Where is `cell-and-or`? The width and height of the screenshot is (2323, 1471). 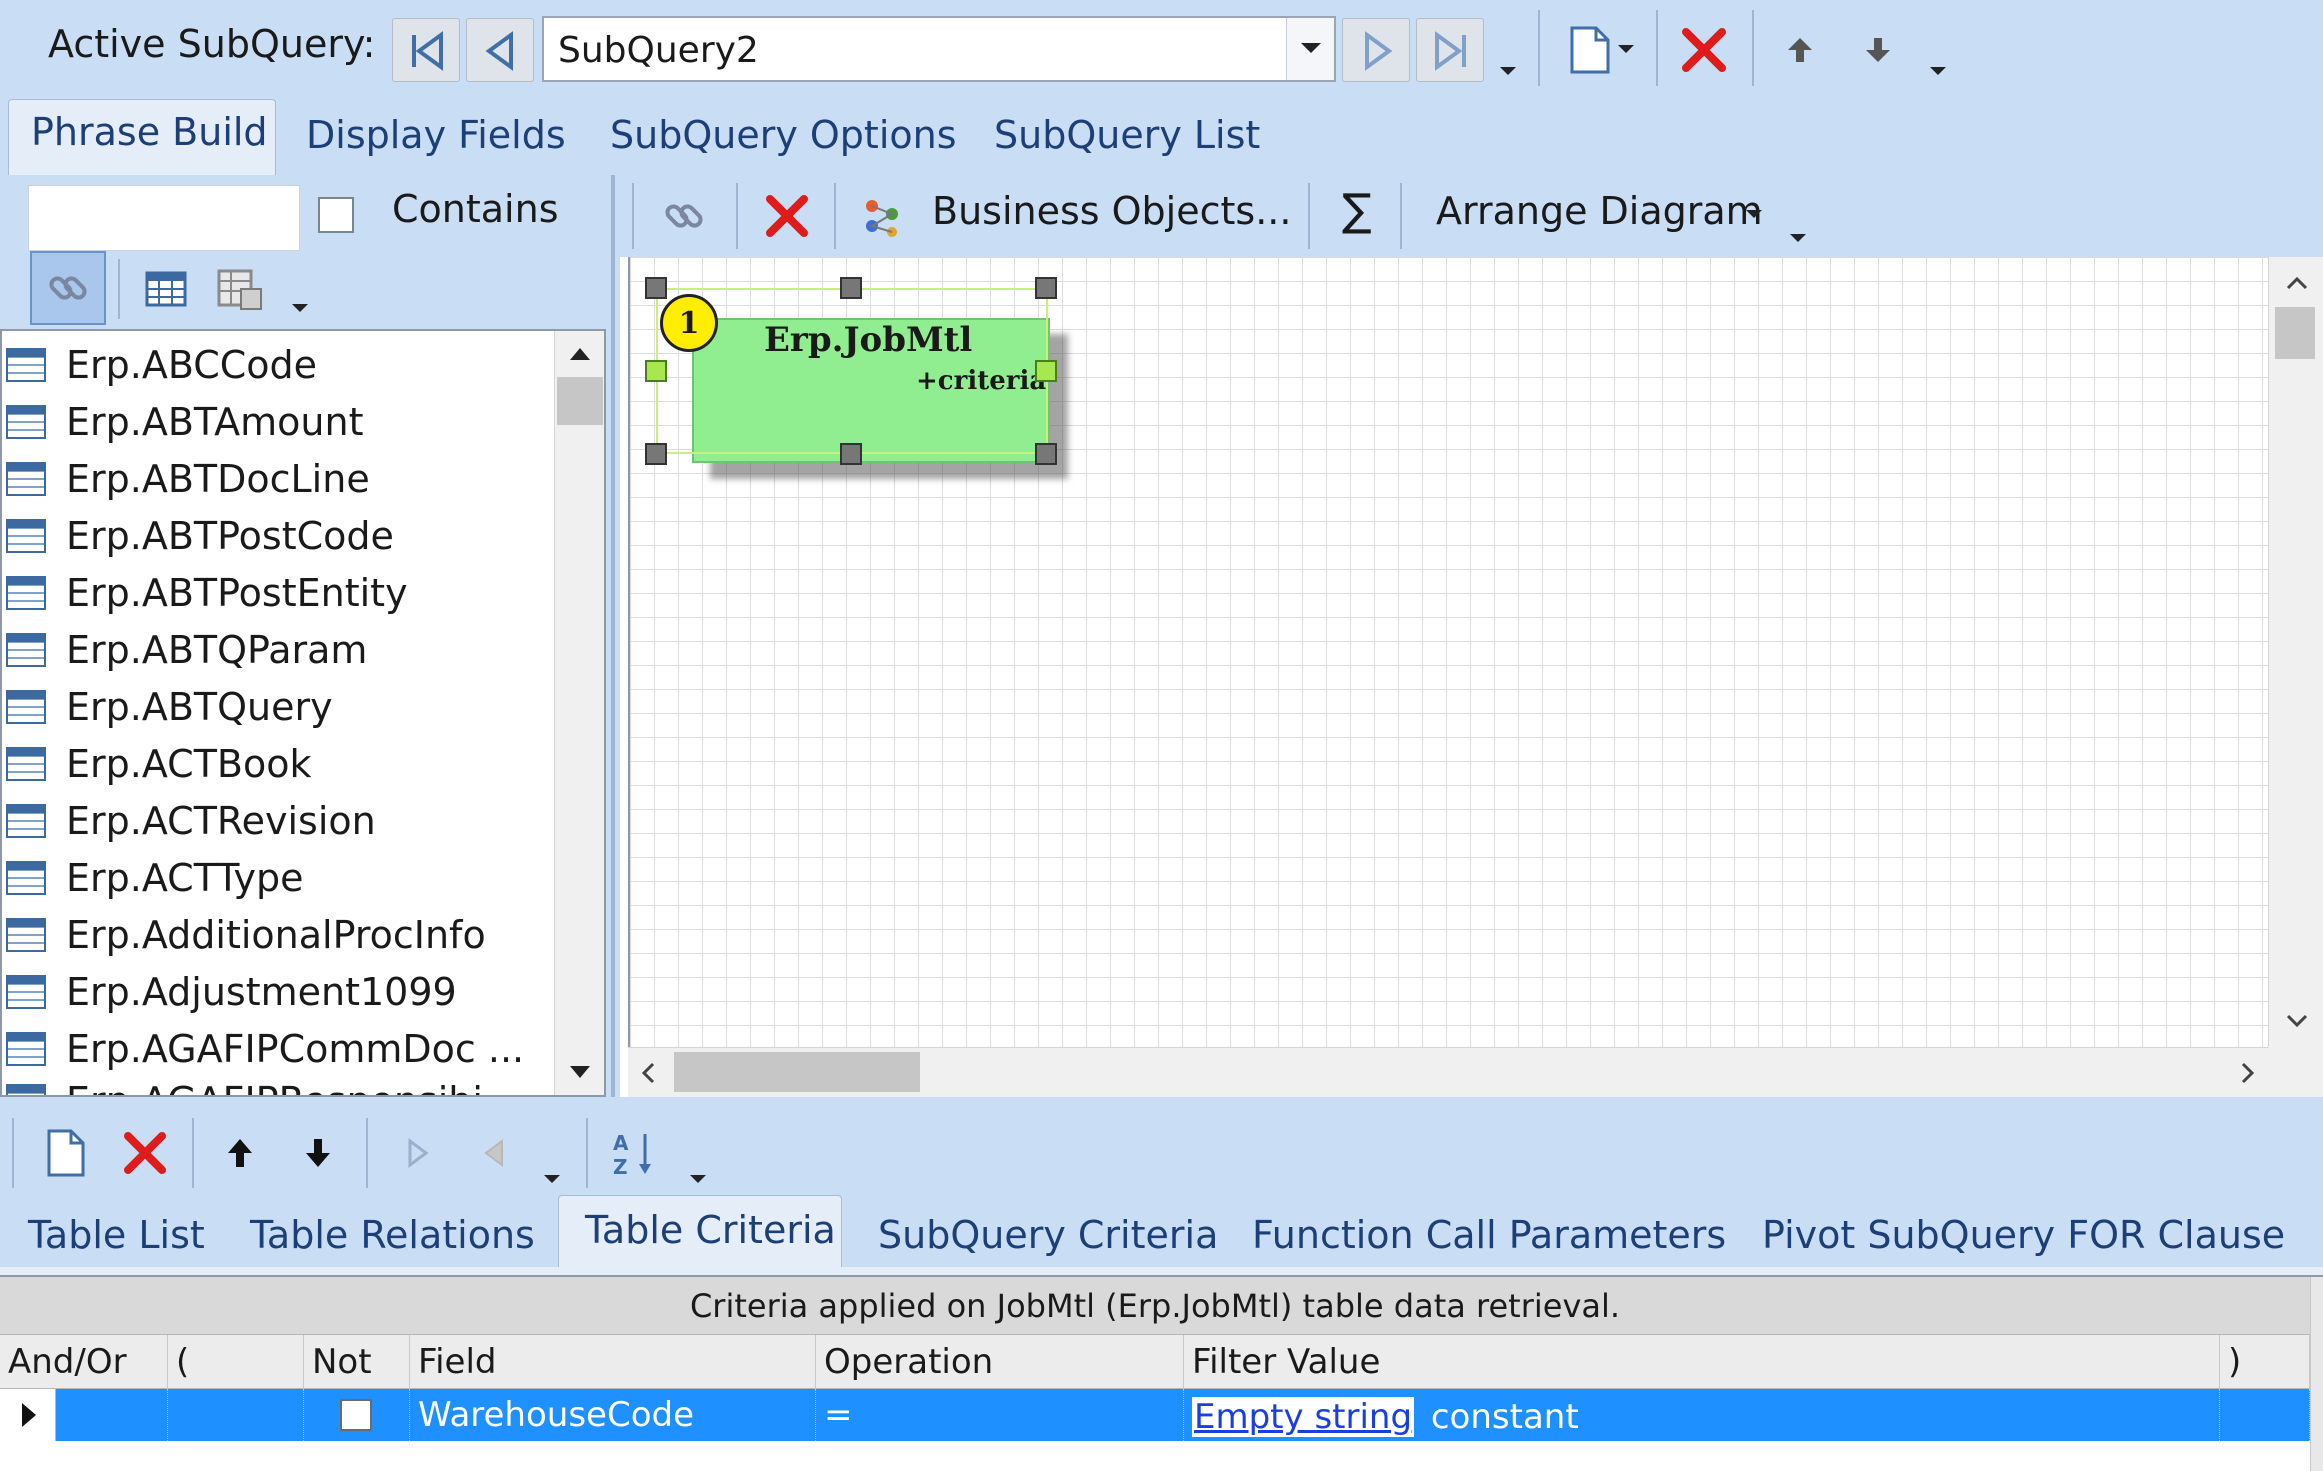 cell-and-or is located at coordinates (112, 1415).